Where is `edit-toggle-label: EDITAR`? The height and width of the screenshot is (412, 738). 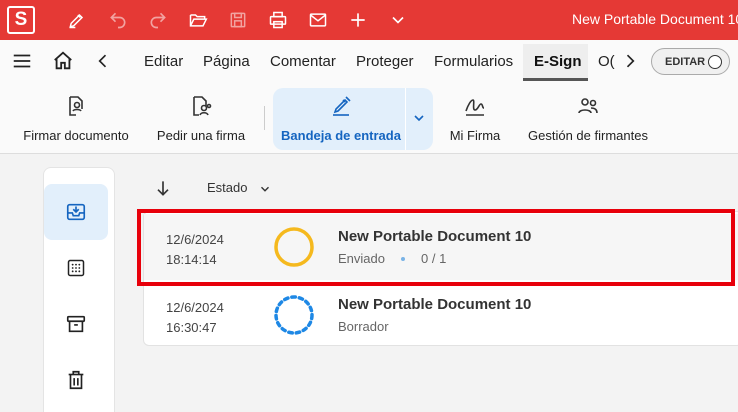 edit-toggle-label: EDITAR is located at coordinates (685, 61).